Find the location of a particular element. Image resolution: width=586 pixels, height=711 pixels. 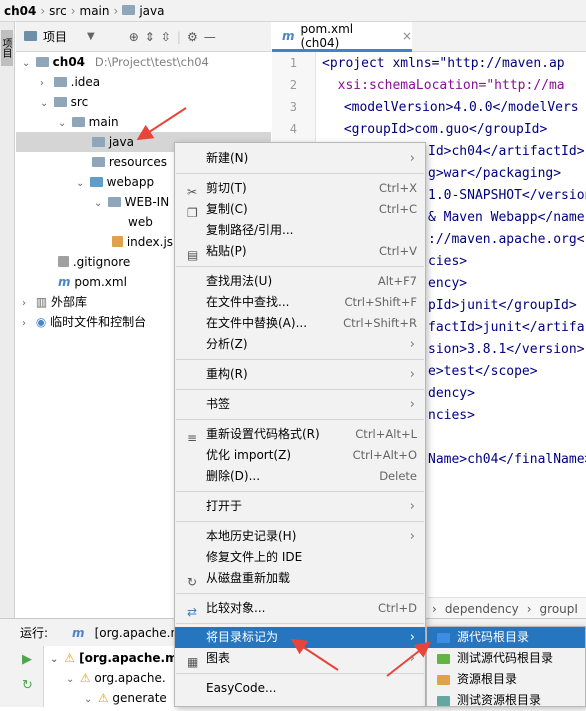

menu-item-reformat: ≡ 重新设置代码格式(R) Ctrl+Alt+L is located at coordinates (300, 434).